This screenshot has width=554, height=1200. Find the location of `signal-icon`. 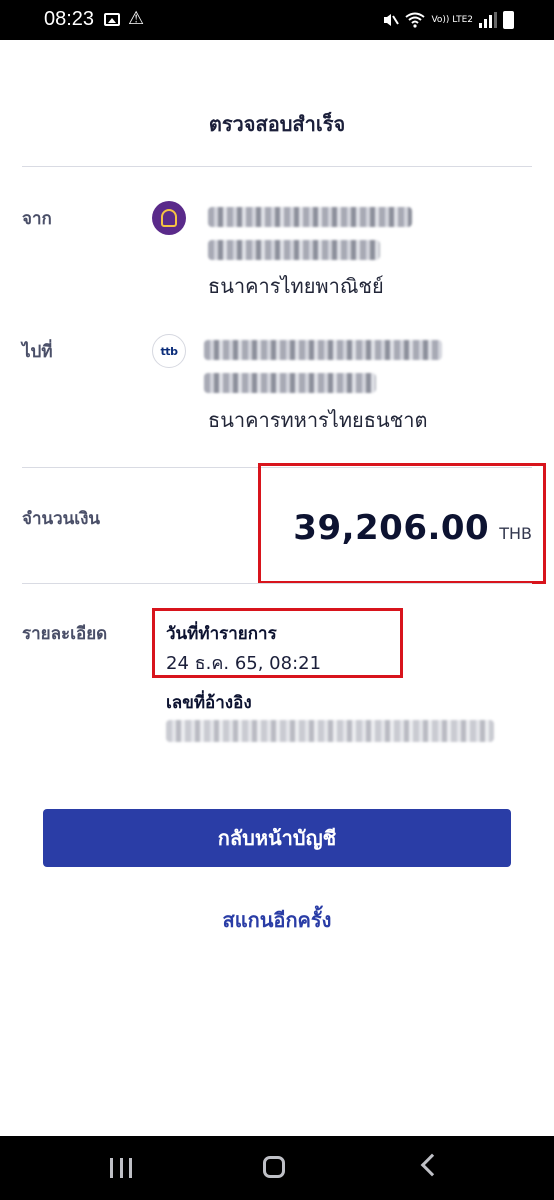

signal-icon is located at coordinates (488, 20).